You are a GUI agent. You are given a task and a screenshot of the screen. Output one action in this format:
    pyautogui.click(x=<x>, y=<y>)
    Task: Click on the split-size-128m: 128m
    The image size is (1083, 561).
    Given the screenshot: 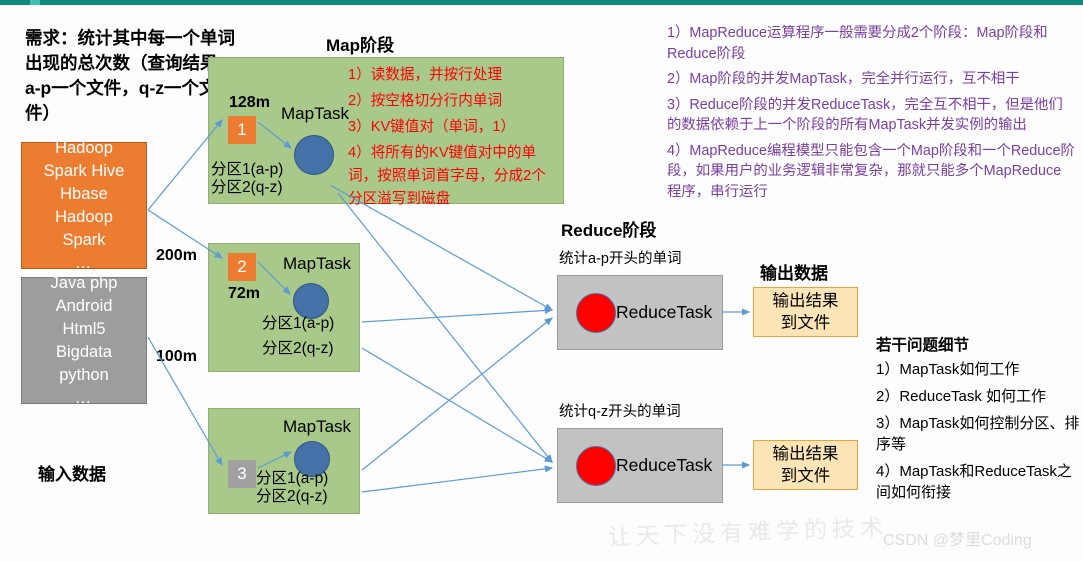 What is the action you would take?
    pyautogui.click(x=249, y=102)
    